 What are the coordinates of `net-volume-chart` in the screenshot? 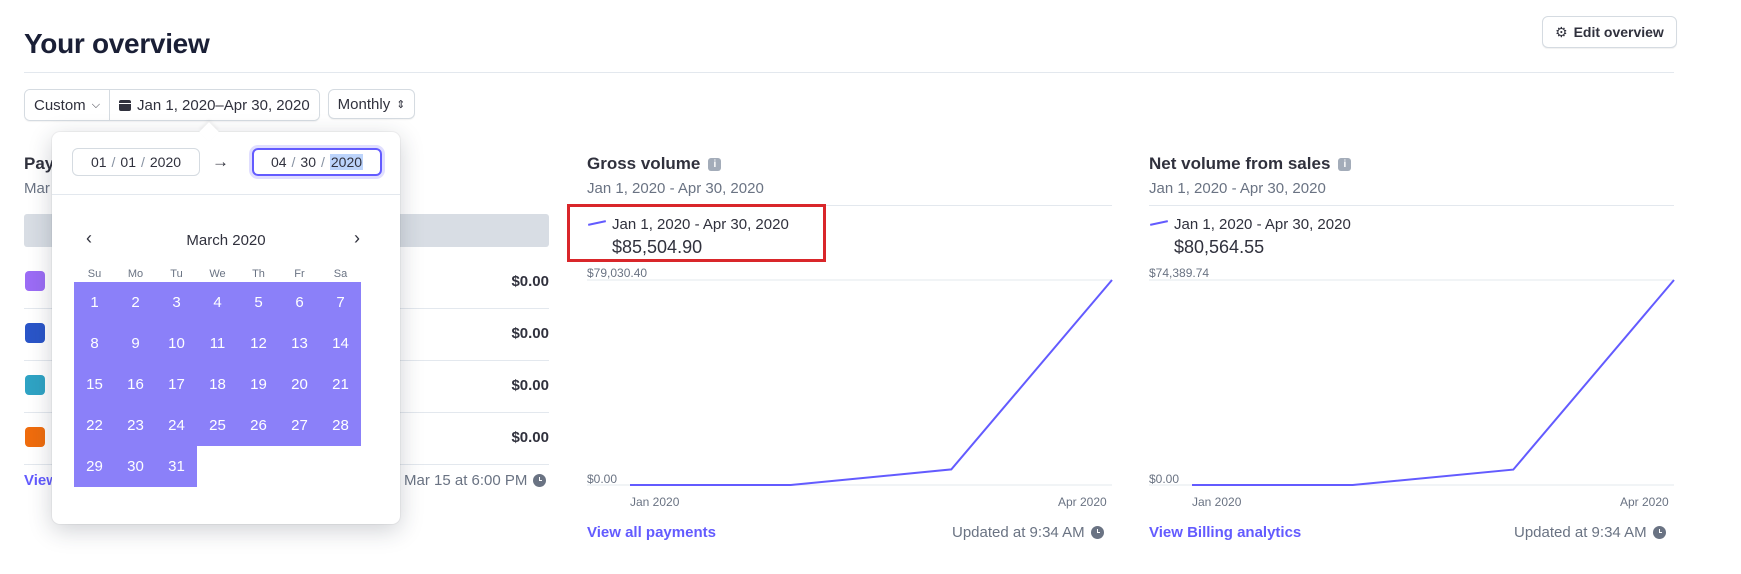 It's located at (1412, 382).